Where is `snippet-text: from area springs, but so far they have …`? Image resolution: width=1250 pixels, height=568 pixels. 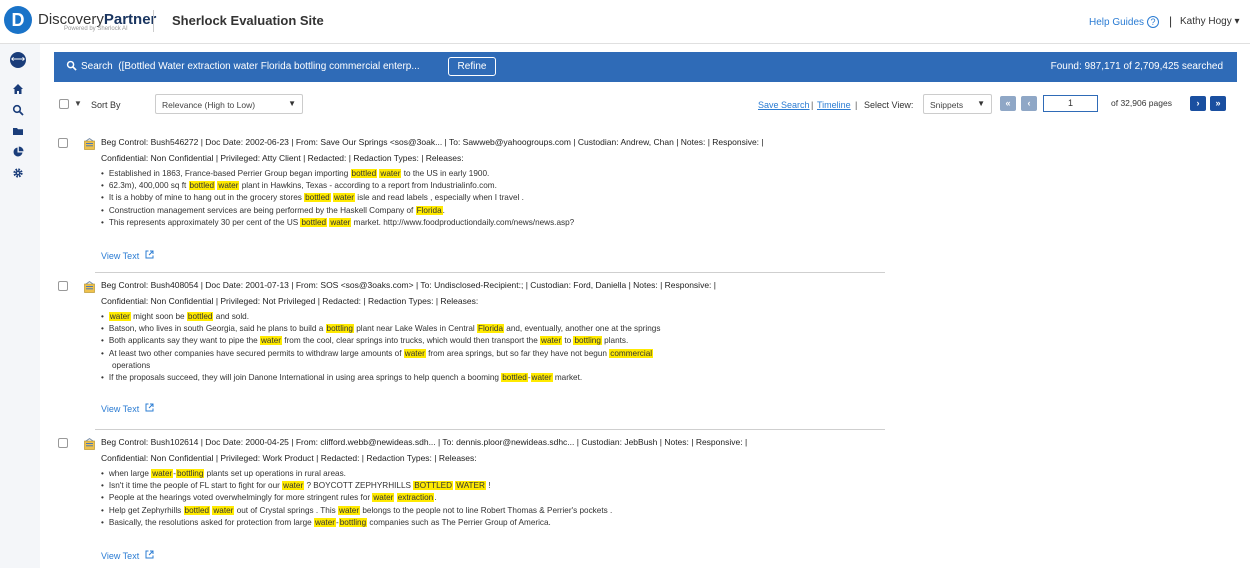 snippet-text: from area springs, but so far they have … is located at coordinates (517, 353).